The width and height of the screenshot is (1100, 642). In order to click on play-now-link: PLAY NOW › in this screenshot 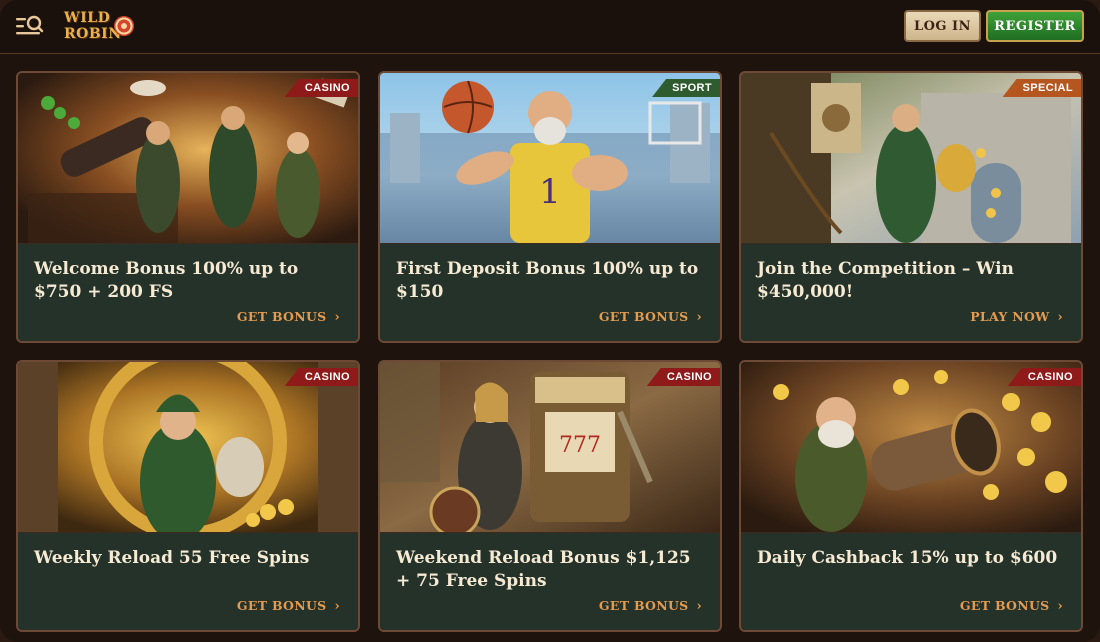, I will do `click(1016, 317)`.